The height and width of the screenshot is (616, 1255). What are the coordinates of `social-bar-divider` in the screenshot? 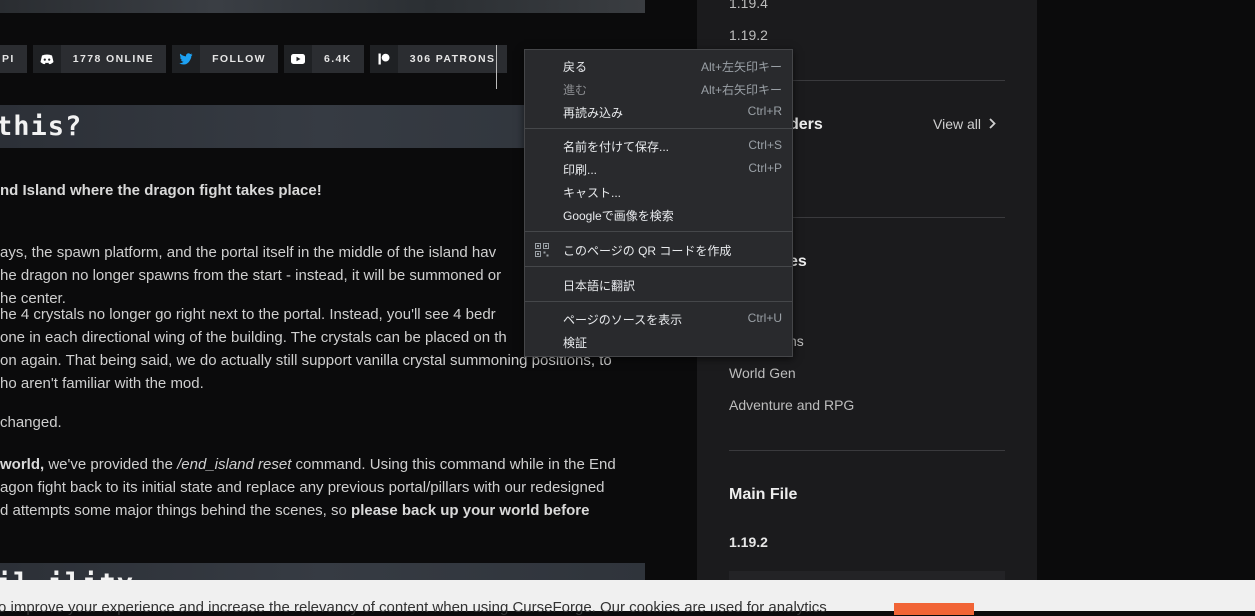 It's located at (496, 67).